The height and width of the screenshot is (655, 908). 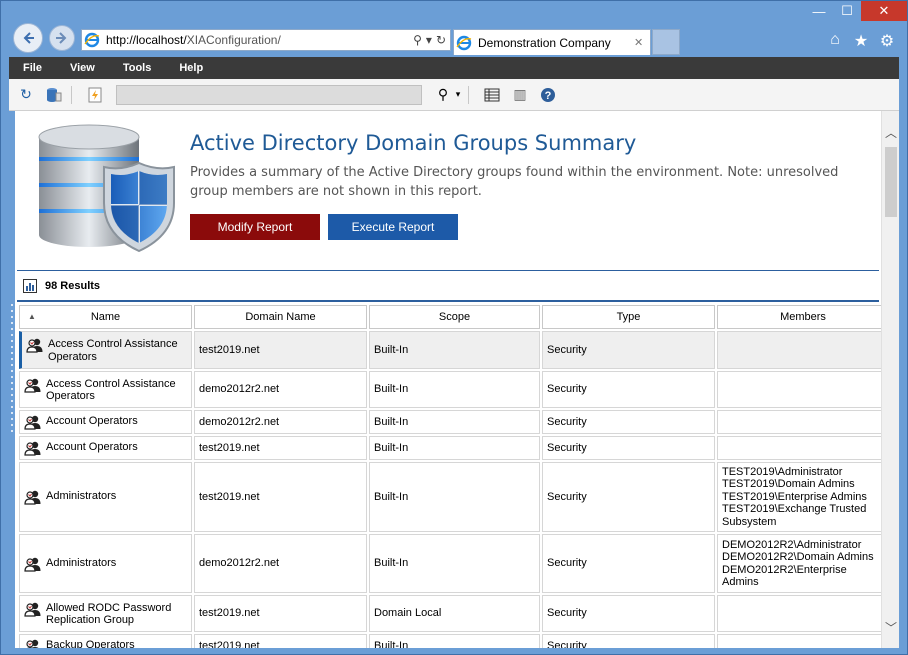 I want to click on address-bar: http://localhost/XIAConfiguration/ ⚲ ▾ ↻, so click(x=266, y=40).